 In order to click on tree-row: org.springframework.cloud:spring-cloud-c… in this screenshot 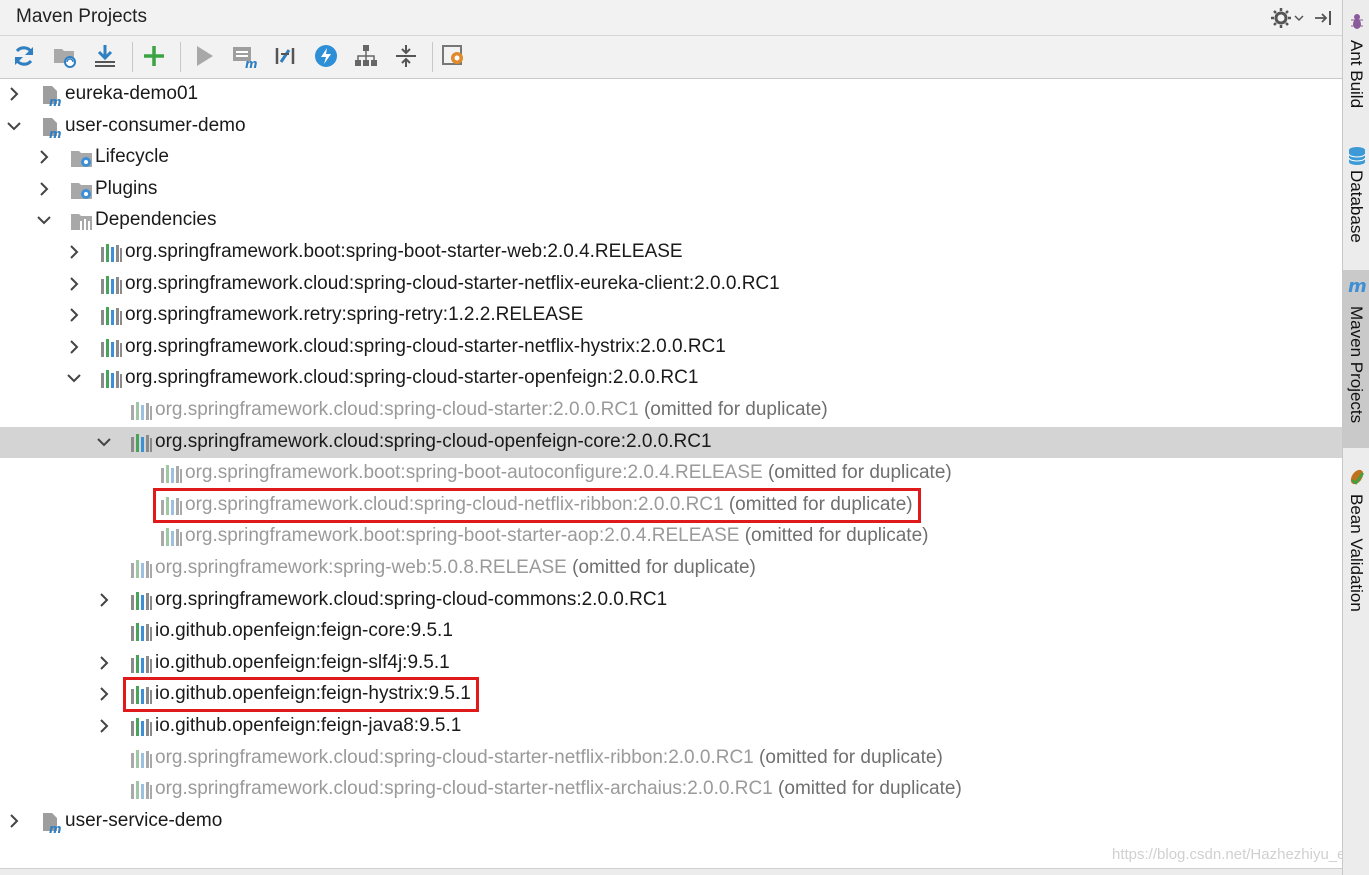, I will do `click(671, 600)`.